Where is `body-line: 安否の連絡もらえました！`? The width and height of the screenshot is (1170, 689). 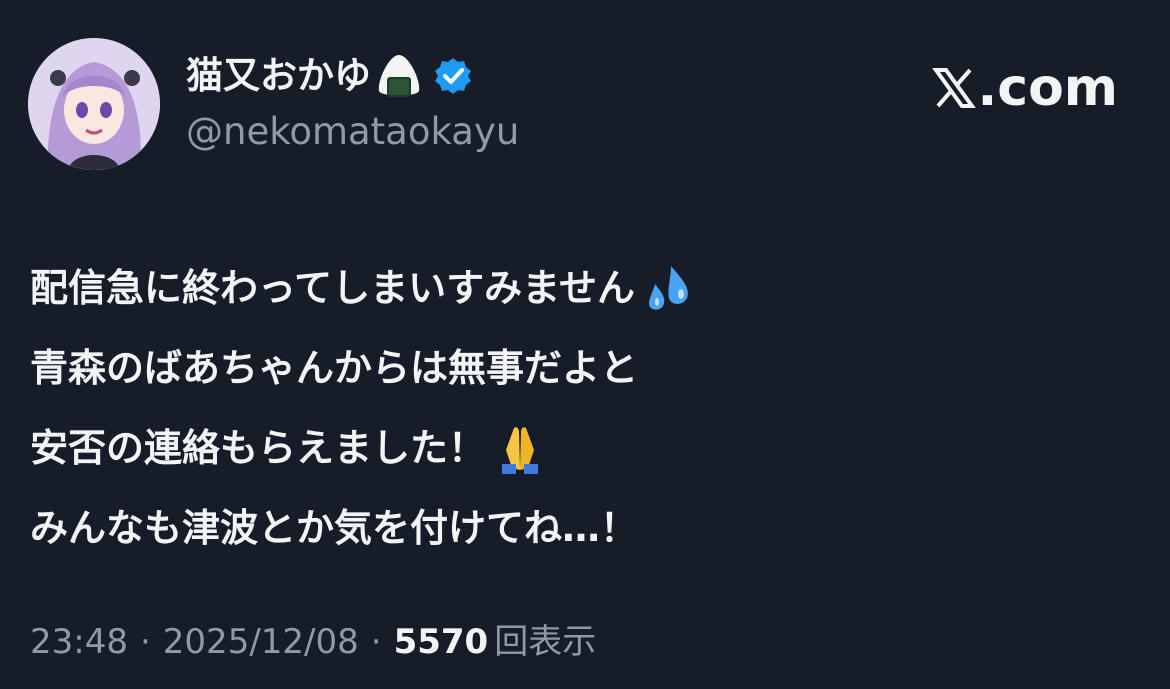 body-line: 安否の連絡もらえました！ is located at coordinates (580, 448).